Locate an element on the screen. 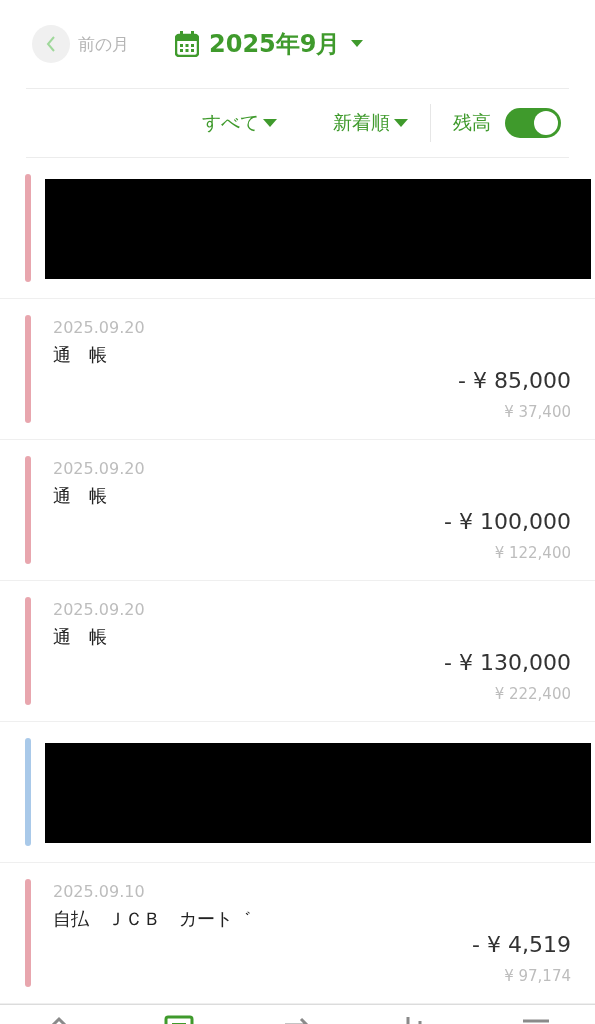 The width and height of the screenshot is (595, 1024). transaction-row: 2025.09.20 通 帳 - ¥ 100,000 ¥ 122,400 is located at coordinates (297, 510).